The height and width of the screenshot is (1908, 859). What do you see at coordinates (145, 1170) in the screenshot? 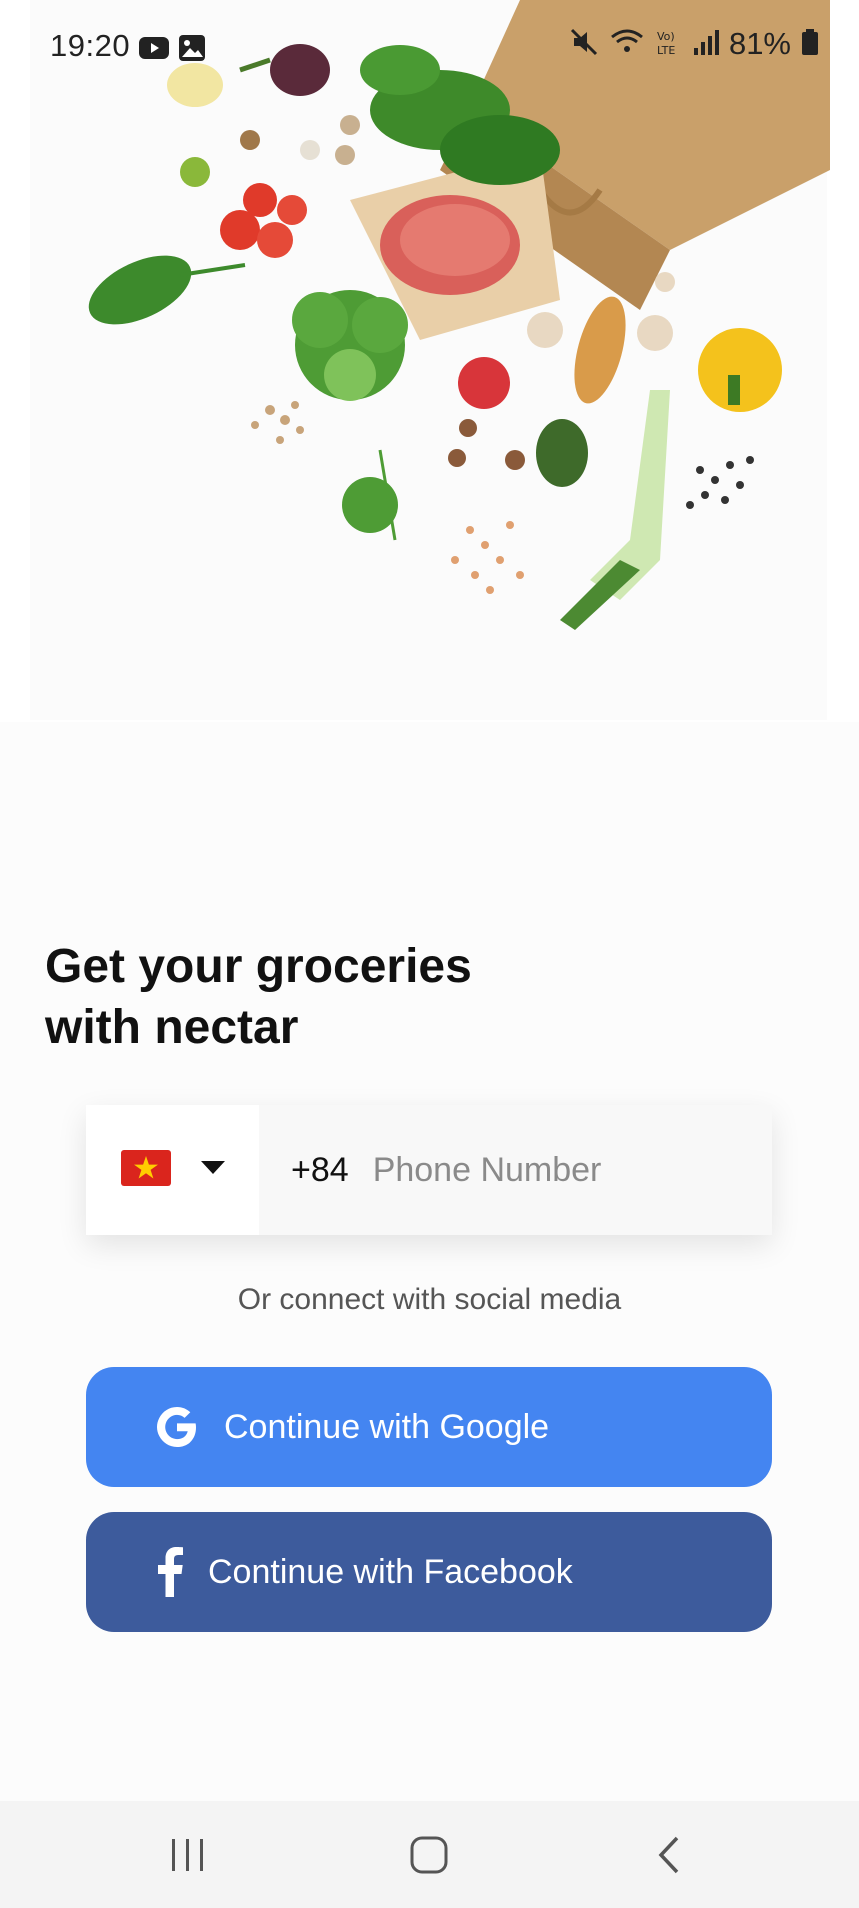
I see `vietnam-flag-icon` at bounding box center [145, 1170].